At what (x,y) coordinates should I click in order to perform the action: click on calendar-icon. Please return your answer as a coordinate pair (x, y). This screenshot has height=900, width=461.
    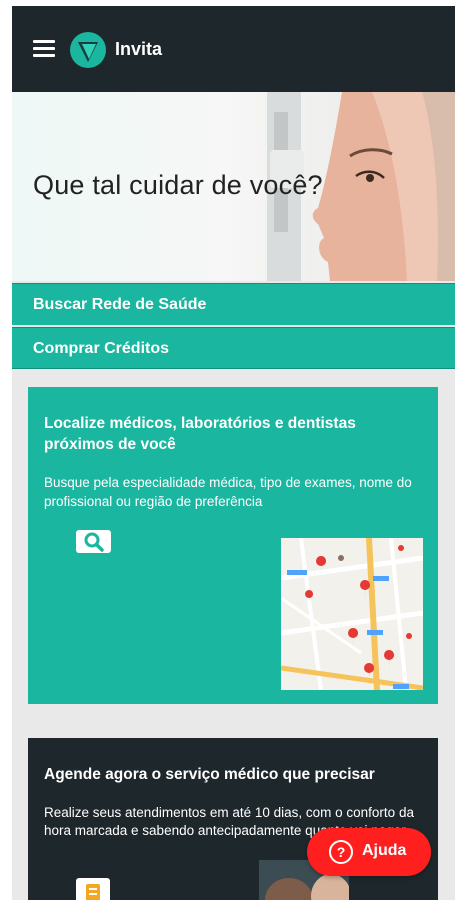
    Looking at the image, I should click on (93, 889).